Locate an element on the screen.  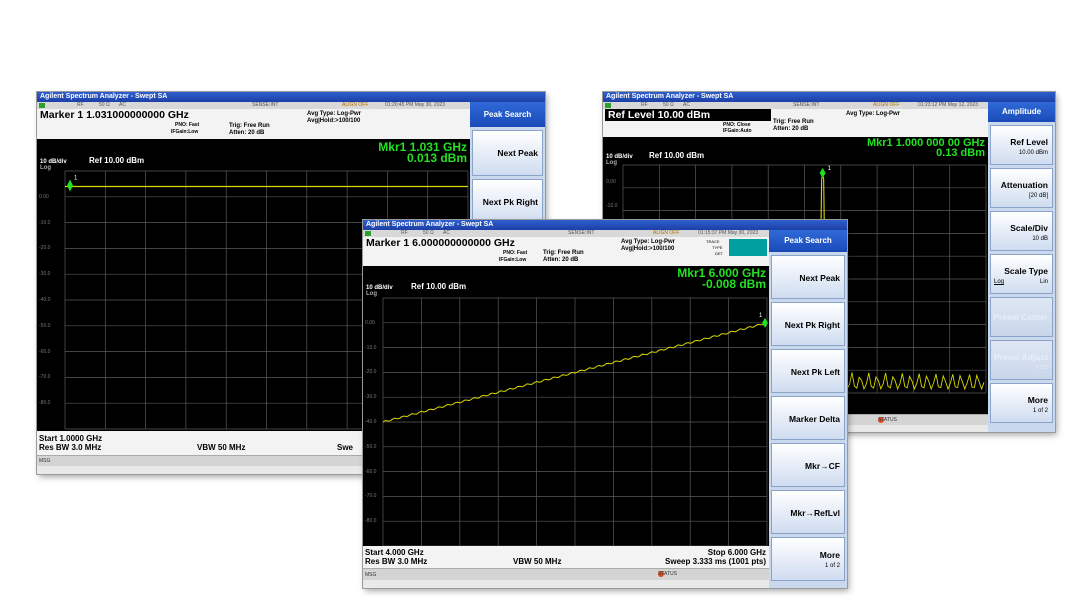
softkey-marker-delta: Marker Delta is located at coordinates (808, 418).